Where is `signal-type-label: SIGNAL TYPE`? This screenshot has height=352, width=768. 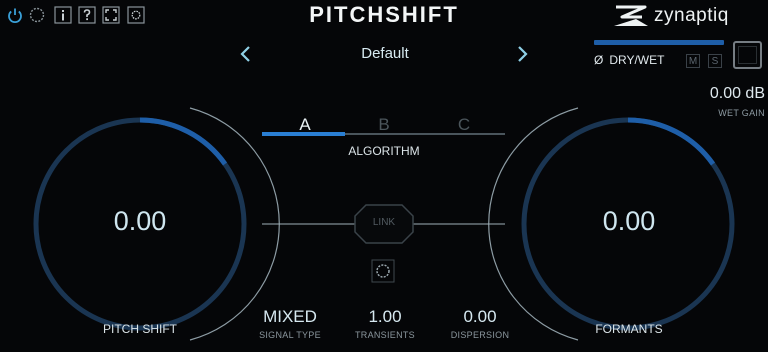 signal-type-label: SIGNAL TYPE is located at coordinates (290, 335).